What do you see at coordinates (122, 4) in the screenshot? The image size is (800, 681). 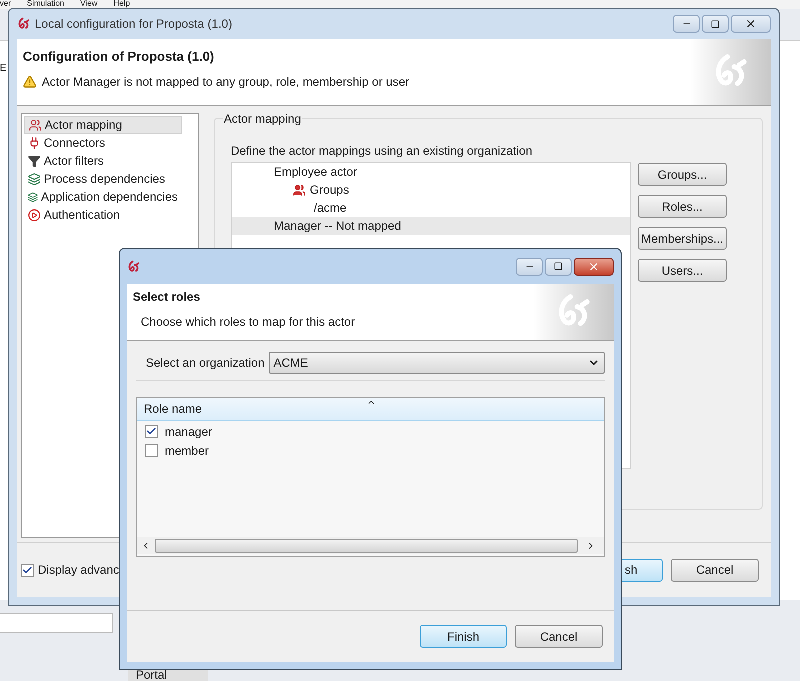 I see `menu-item: Help` at bounding box center [122, 4].